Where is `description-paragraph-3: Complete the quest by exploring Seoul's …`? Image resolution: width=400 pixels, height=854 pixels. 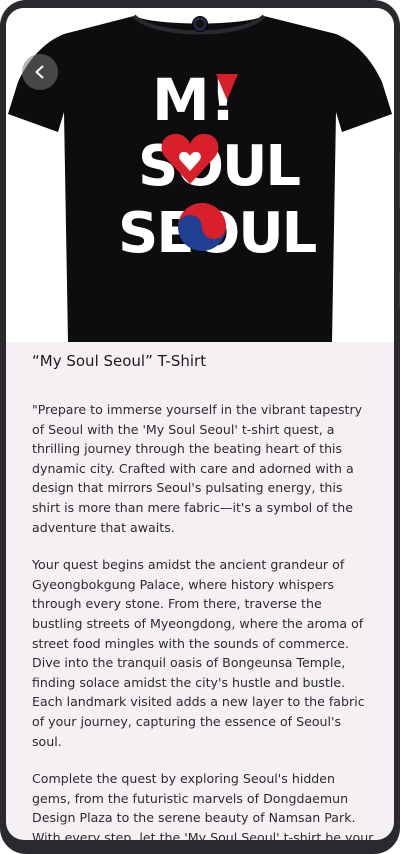 description-paragraph-3: Complete the quest by exploring Seoul's … is located at coordinates (203, 805).